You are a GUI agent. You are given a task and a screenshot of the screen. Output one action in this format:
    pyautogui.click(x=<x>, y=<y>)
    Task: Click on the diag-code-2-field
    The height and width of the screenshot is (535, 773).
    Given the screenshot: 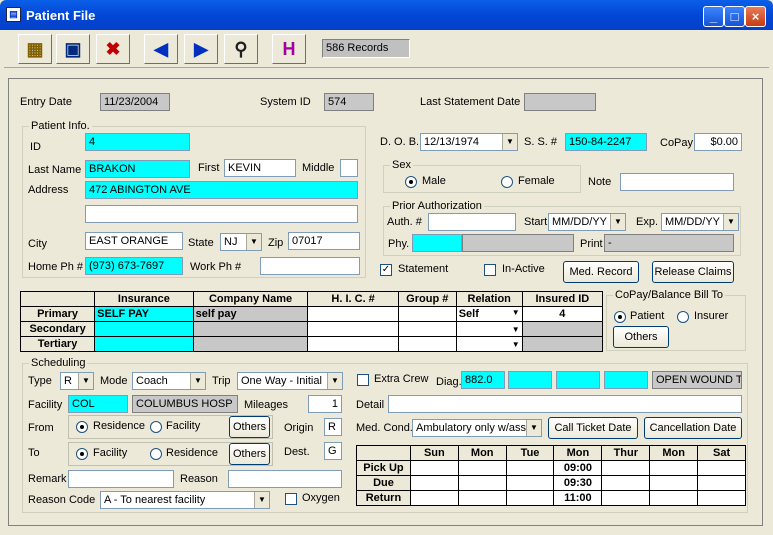 What is the action you would take?
    pyautogui.click(x=530, y=380)
    